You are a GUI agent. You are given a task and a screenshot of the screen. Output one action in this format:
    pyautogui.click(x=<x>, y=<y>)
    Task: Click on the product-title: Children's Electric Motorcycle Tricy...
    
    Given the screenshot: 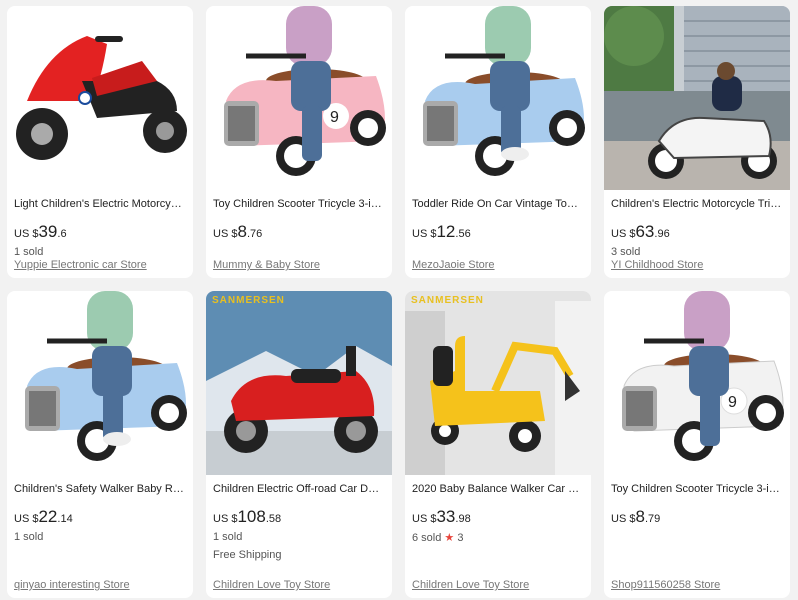 What is the action you would take?
    pyautogui.click(x=697, y=205)
    